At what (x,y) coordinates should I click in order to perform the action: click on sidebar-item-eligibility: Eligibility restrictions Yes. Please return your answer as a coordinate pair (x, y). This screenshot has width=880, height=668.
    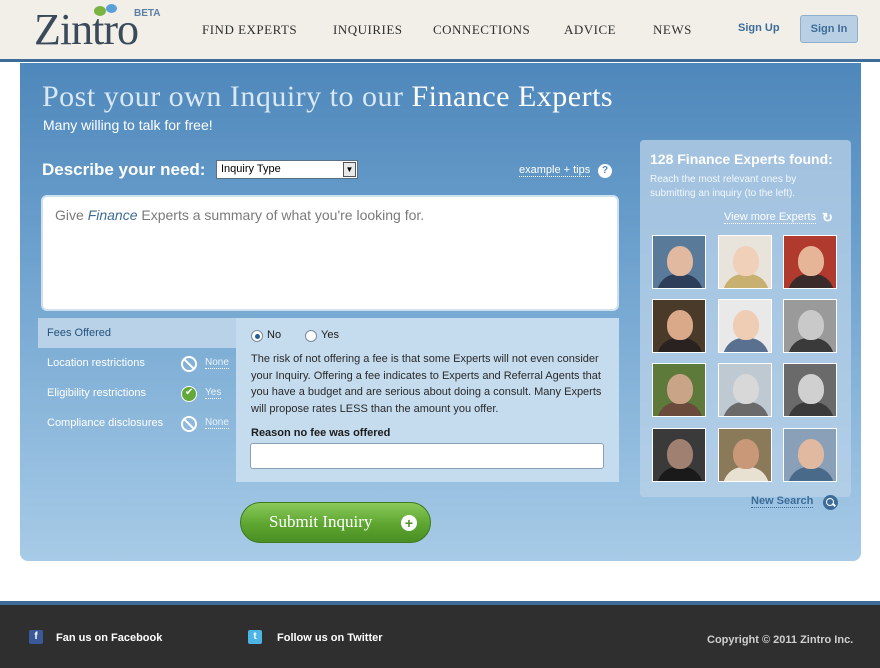
    Looking at the image, I should click on (137, 393).